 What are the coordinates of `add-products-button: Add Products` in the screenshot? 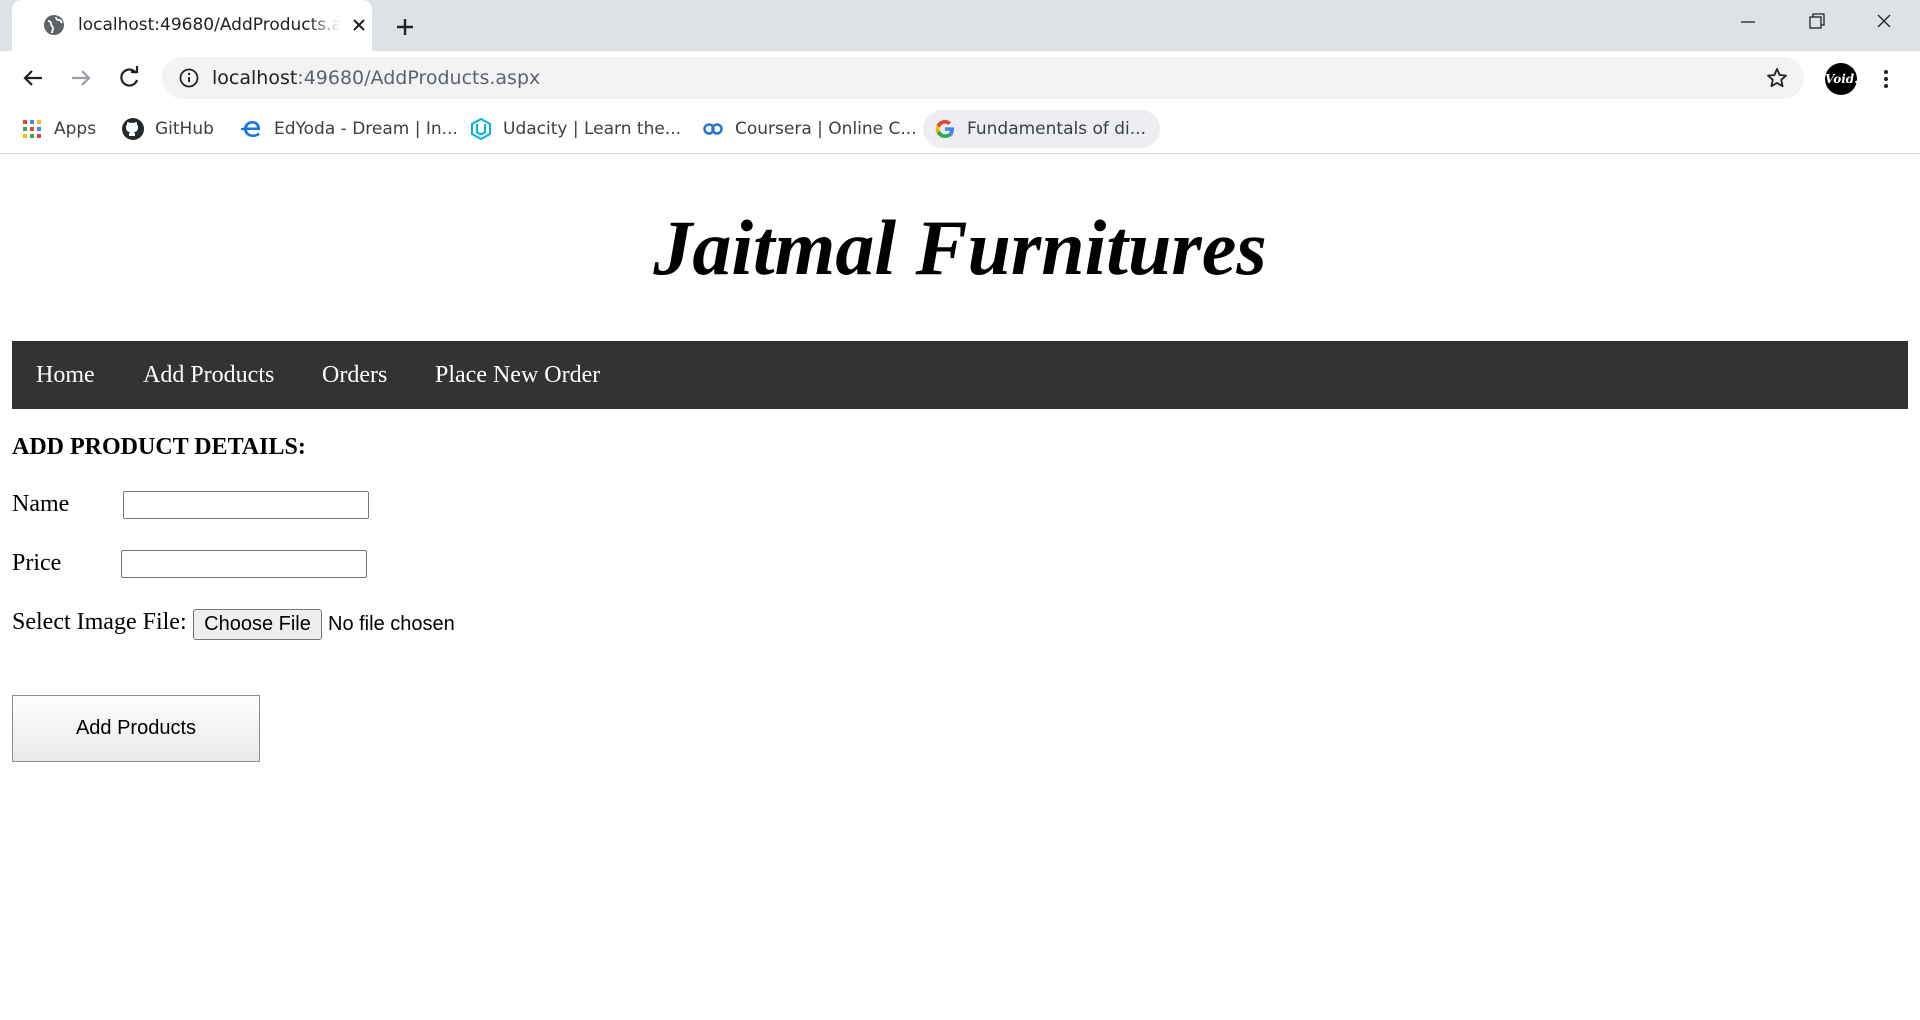 It's located at (136, 728).